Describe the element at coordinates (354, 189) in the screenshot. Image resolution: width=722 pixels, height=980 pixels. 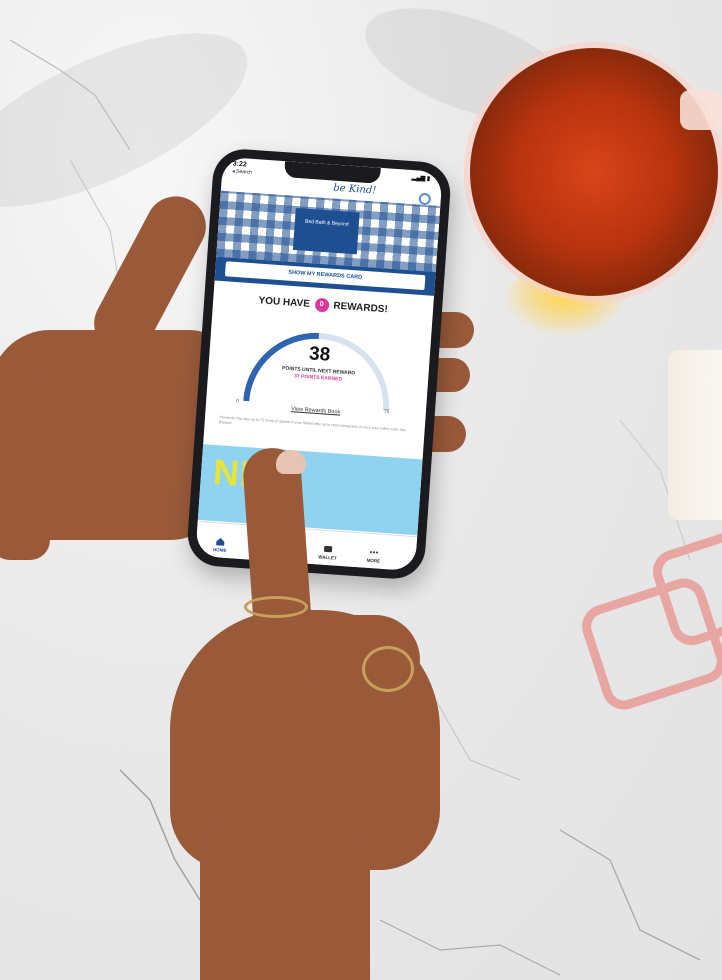
I see `script-logo: be Kind!` at that location.